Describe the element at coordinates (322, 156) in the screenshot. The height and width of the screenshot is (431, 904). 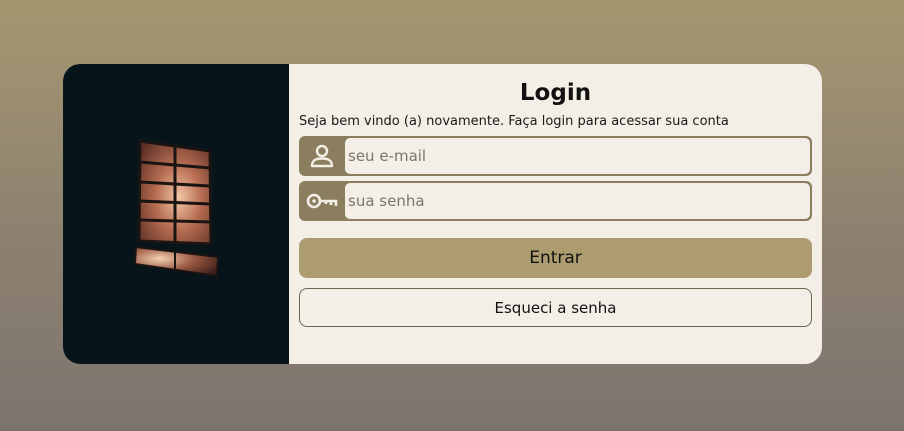
I see `user-icon` at that location.